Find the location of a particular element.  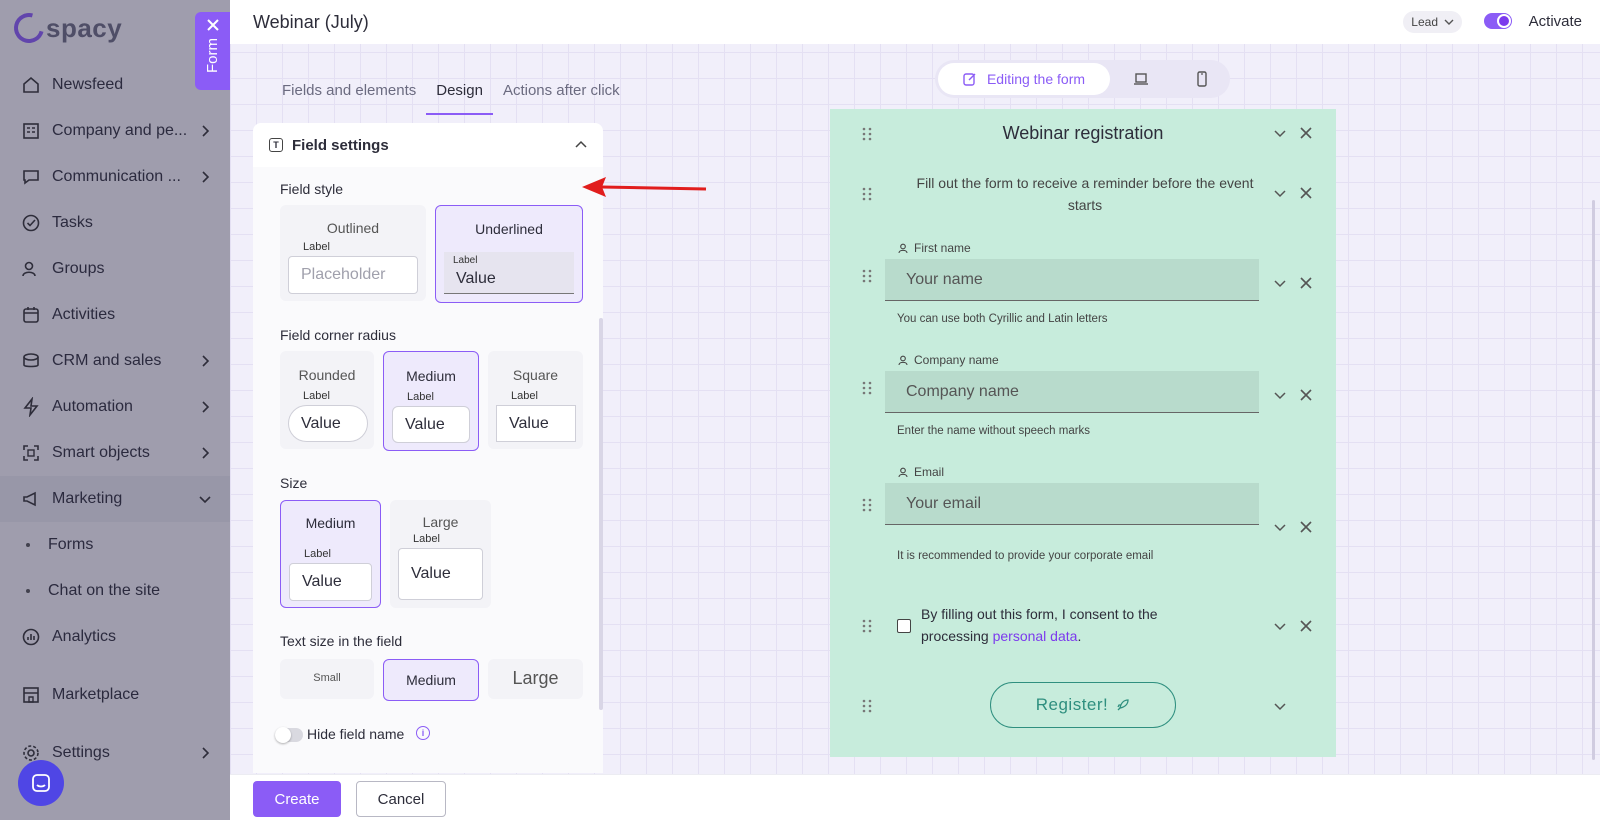

personal-data-link: personal data is located at coordinates (1035, 636).